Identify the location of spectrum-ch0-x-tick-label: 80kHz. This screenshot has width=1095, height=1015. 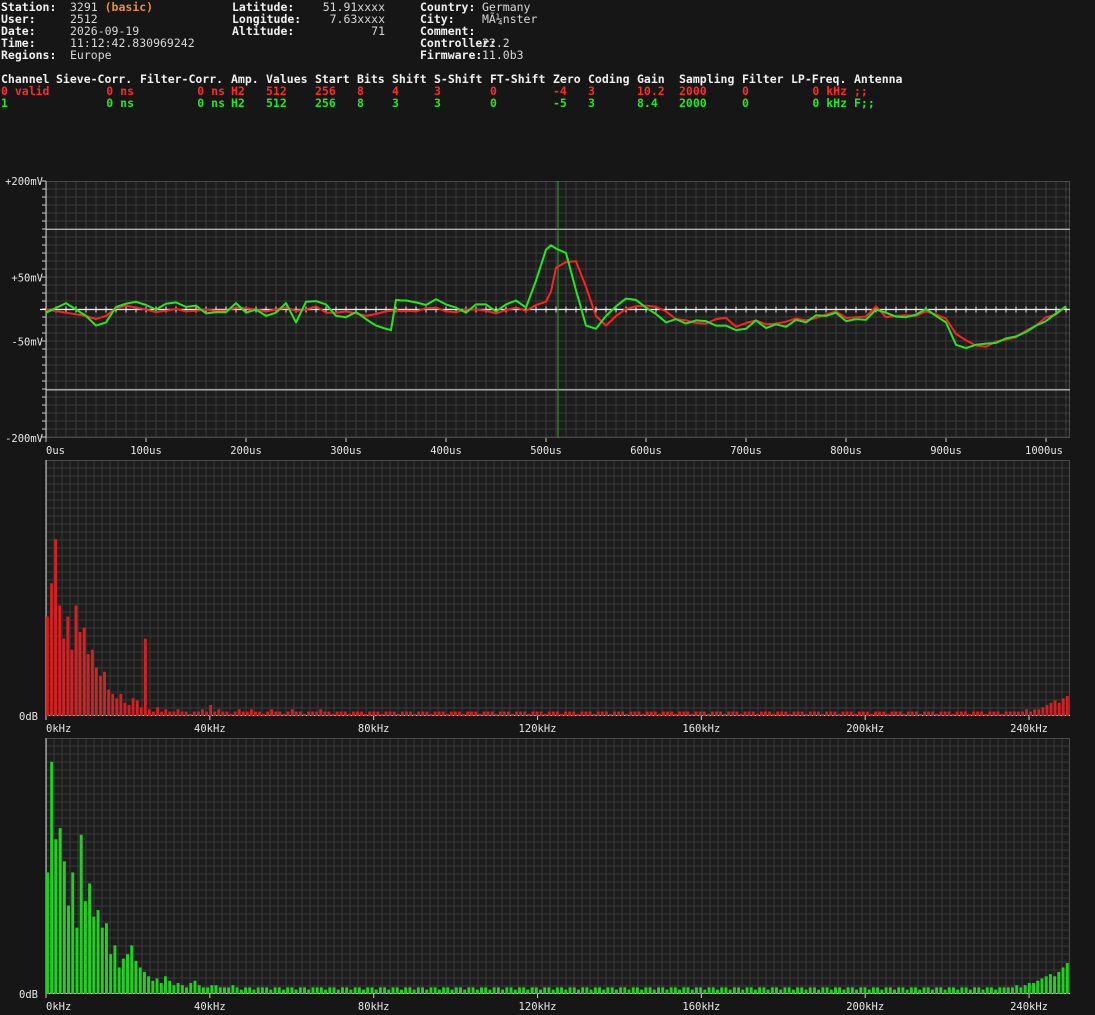
(374, 729).